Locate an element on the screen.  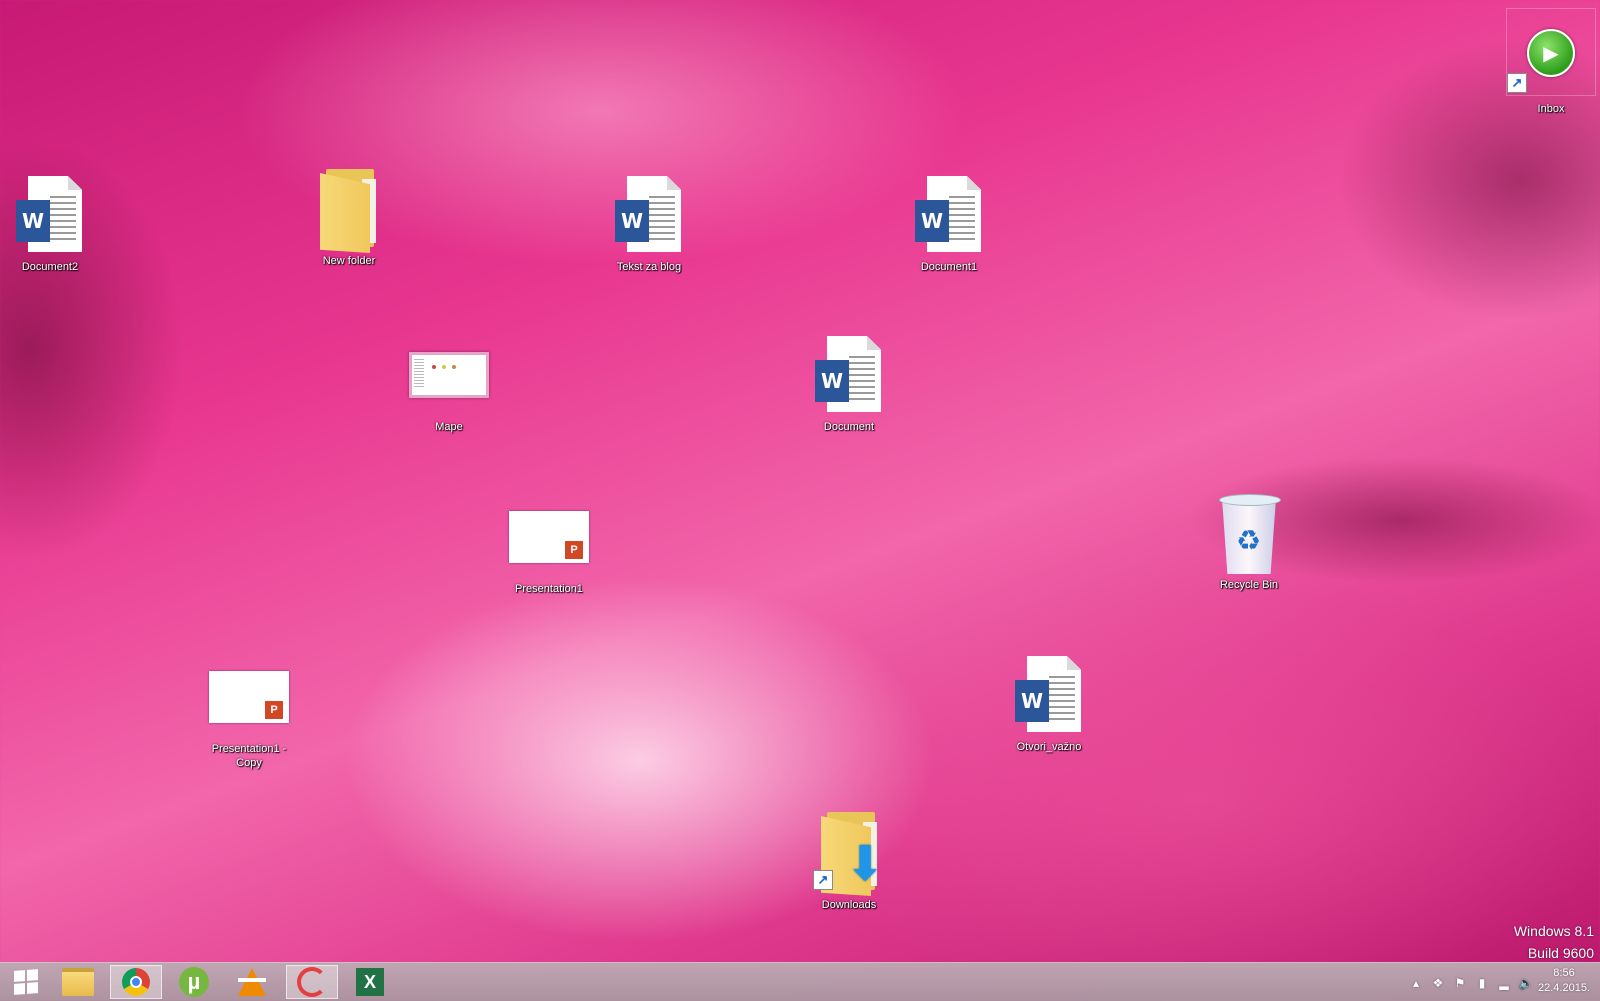
desktop-icon-new-folder: New folder is located at coordinates (349, 217).